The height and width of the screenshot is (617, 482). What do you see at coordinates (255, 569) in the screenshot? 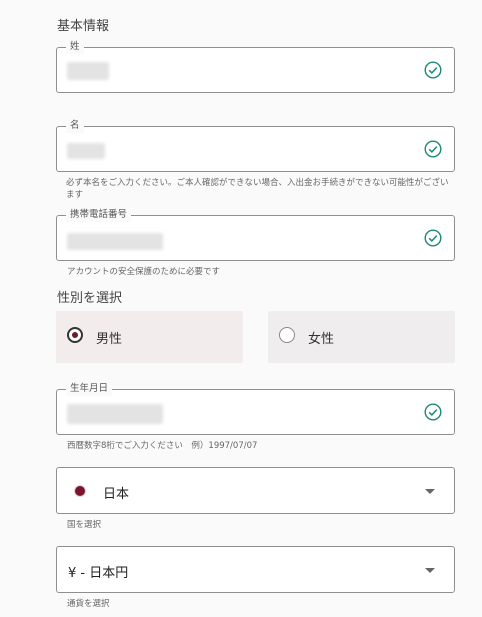
I see `currency-select: ¥ - 日本円` at bounding box center [255, 569].